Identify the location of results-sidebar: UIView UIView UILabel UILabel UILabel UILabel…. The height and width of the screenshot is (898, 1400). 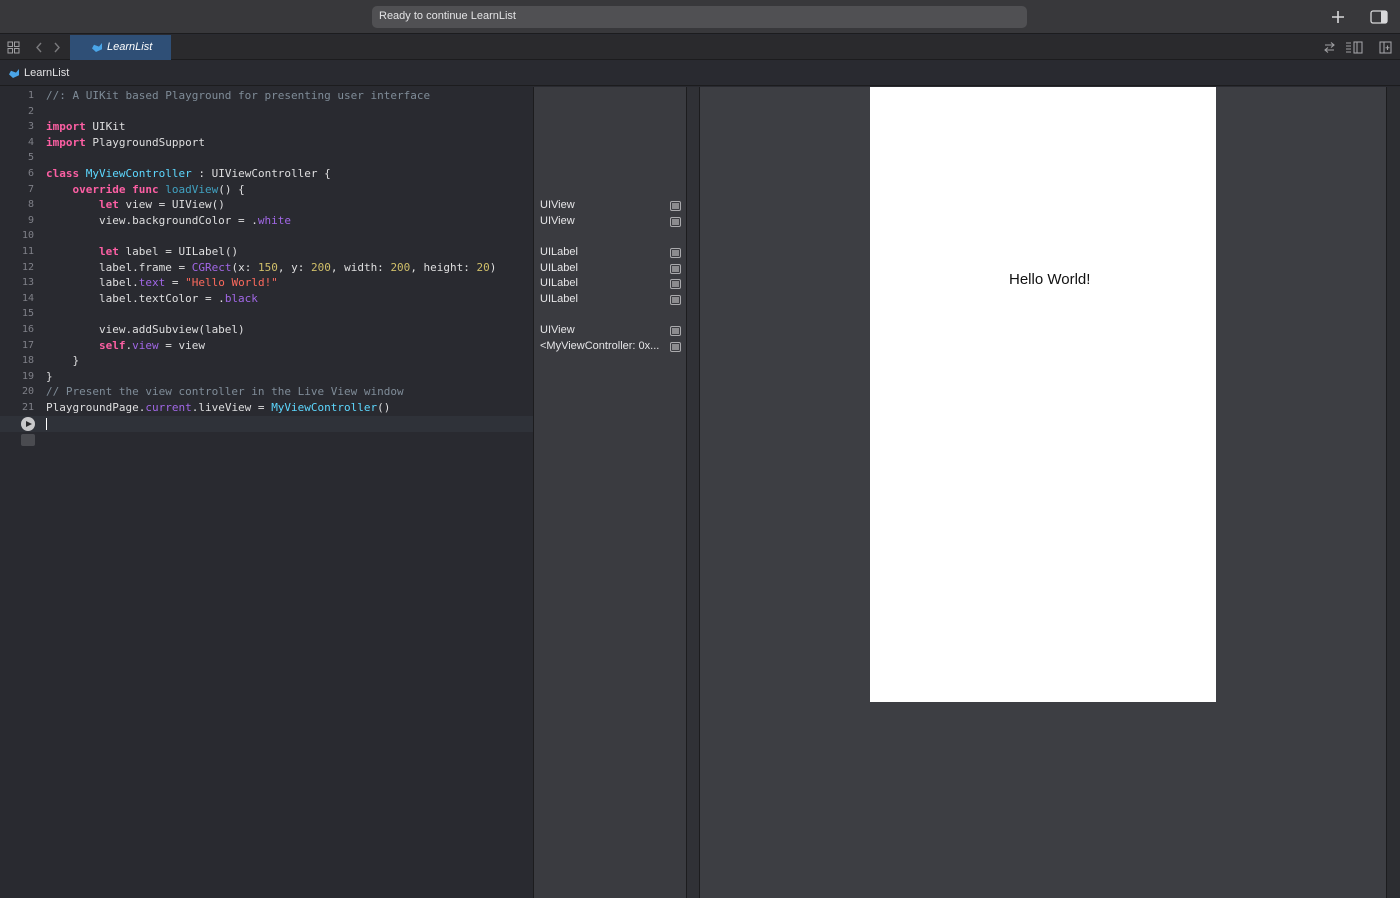
(609, 492).